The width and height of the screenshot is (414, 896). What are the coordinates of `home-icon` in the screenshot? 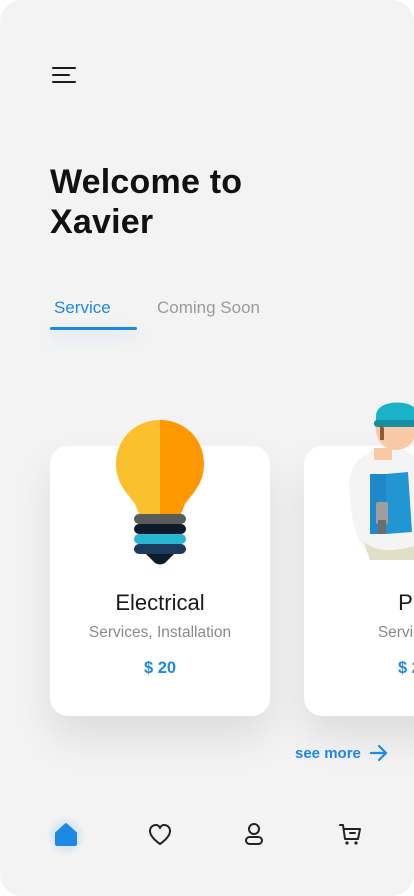 It's located at (66, 834).